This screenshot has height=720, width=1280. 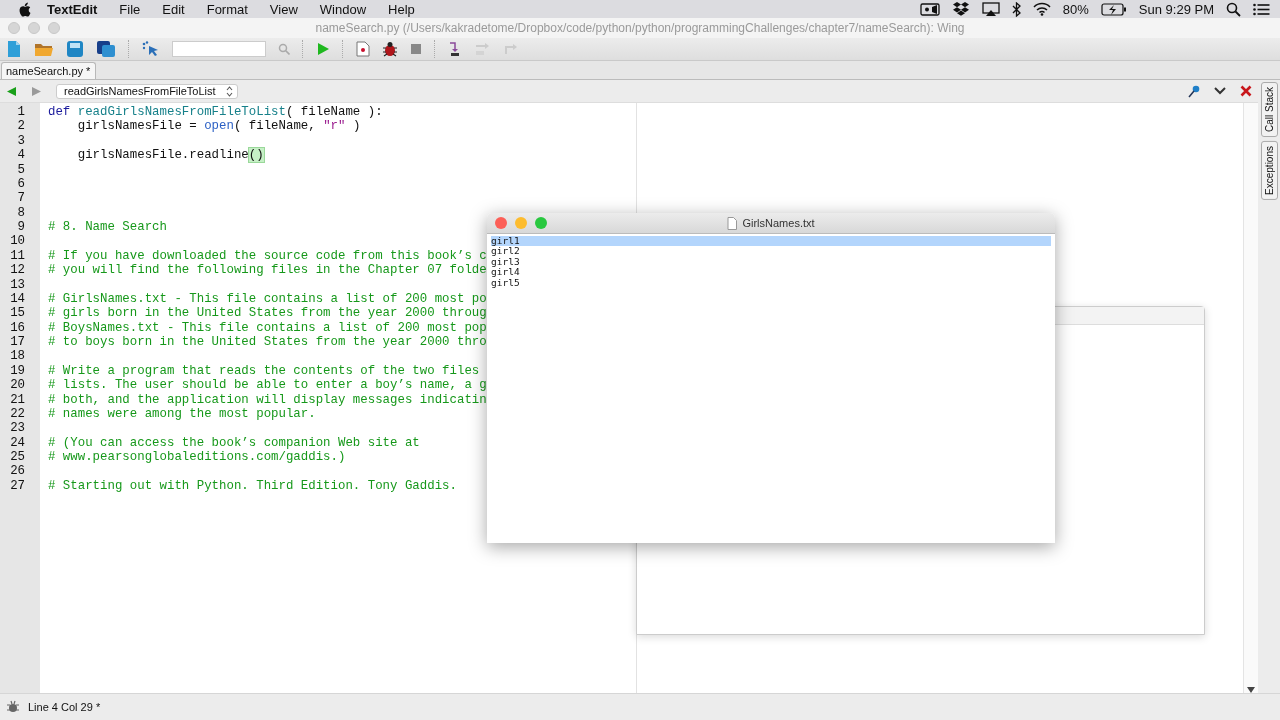 What do you see at coordinates (1176, 9) in the screenshot?
I see `menu-clock: Sun 9:29 PM` at bounding box center [1176, 9].